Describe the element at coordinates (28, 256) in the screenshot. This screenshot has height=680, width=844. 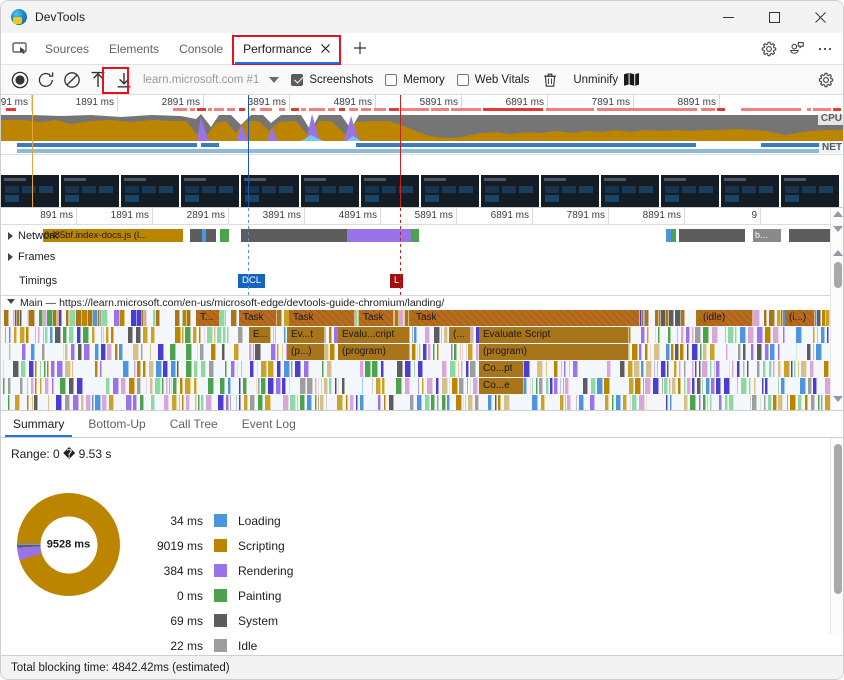
I see `track-frames-header: Frames` at that location.